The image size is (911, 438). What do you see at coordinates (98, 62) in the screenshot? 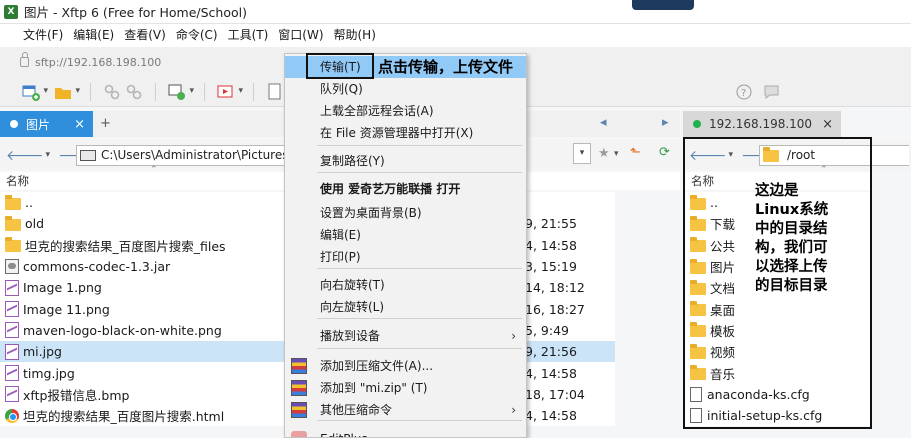
I see `address-value: sftp://192.168.198.100` at bounding box center [98, 62].